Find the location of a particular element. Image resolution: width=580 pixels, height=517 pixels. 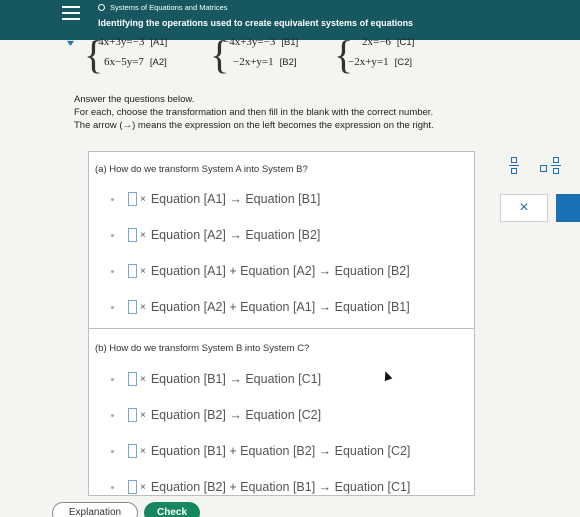

part-b-option-2: × Equation [B2] → Equation [C2] is located at coordinates (216, 415).